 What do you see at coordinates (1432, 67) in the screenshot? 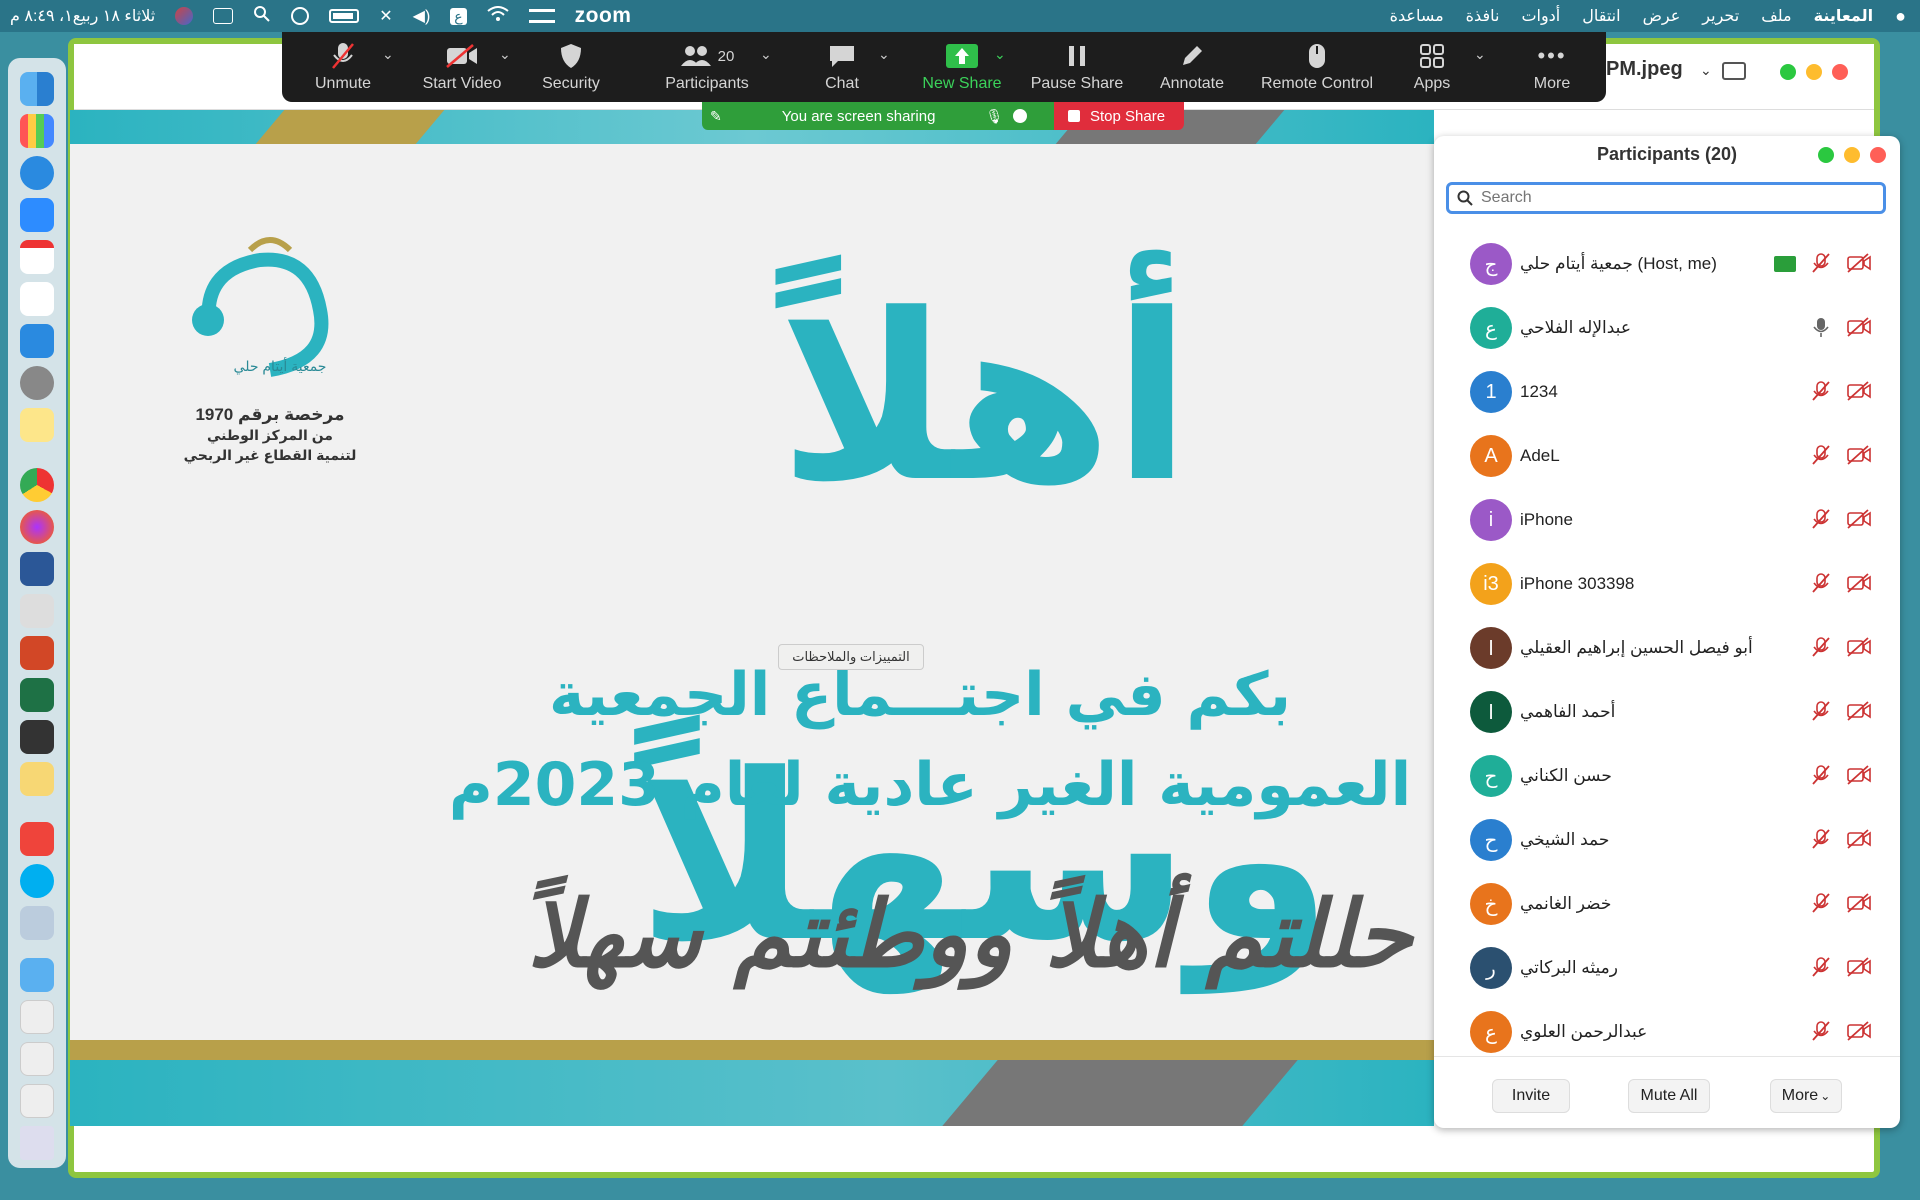
I see `apps-button: Apps` at bounding box center [1432, 67].